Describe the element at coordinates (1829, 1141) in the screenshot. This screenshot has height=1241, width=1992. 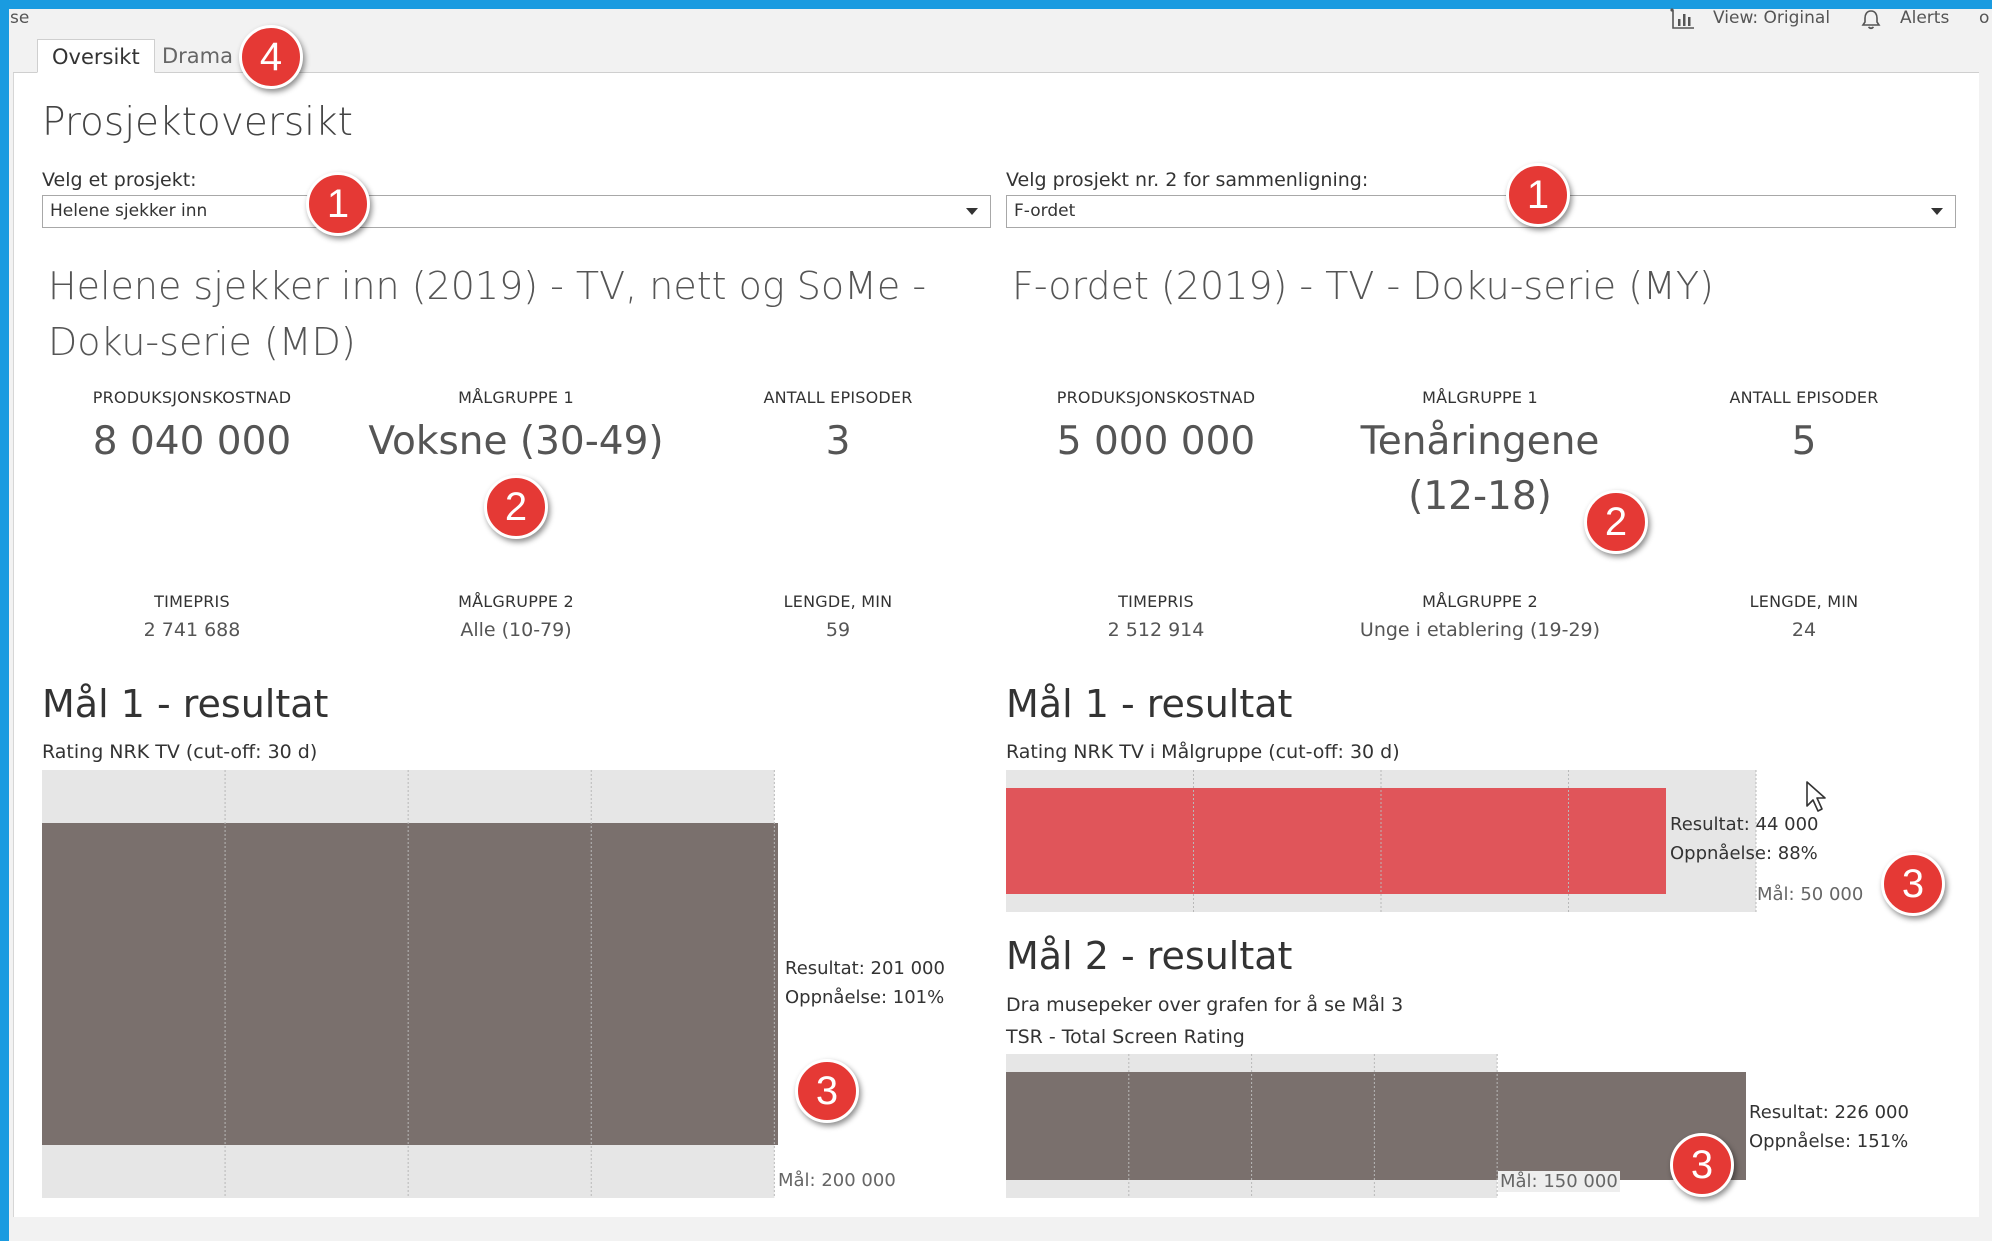
I see `achievement-label: Oppnåelse: 151%` at that location.